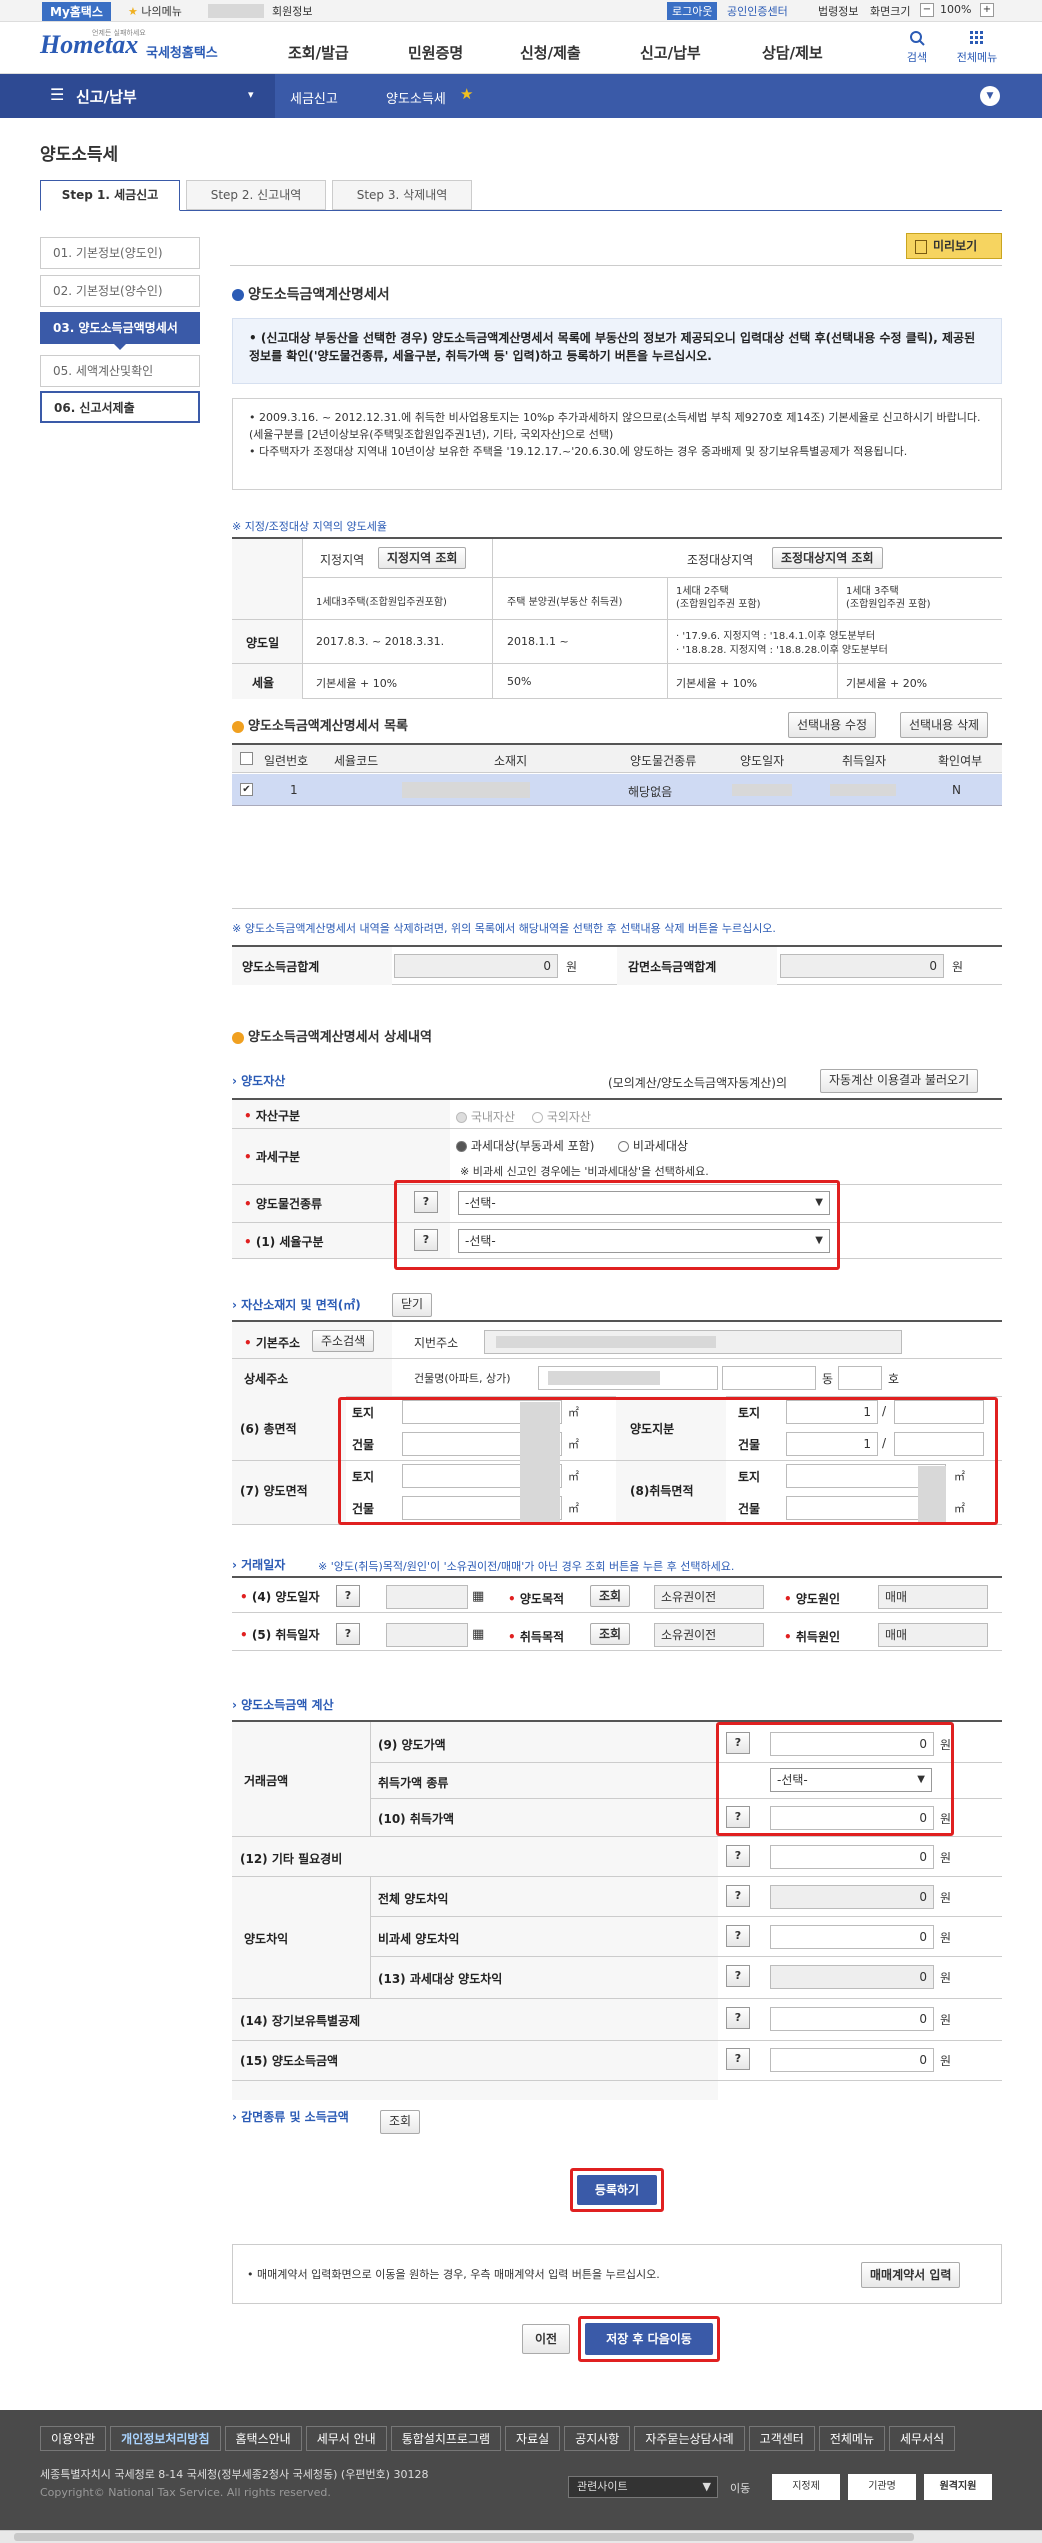 This screenshot has width=1042, height=2543. I want to click on menu-consult: 상담/제보, so click(792, 52).